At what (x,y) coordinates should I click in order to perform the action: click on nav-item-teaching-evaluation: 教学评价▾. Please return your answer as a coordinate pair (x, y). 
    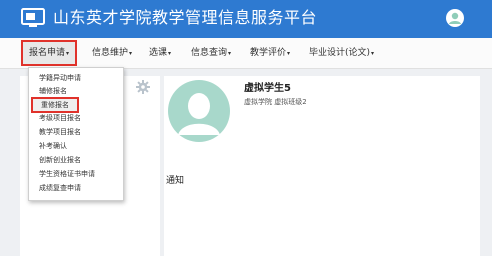
    Looking at the image, I should click on (270, 53).